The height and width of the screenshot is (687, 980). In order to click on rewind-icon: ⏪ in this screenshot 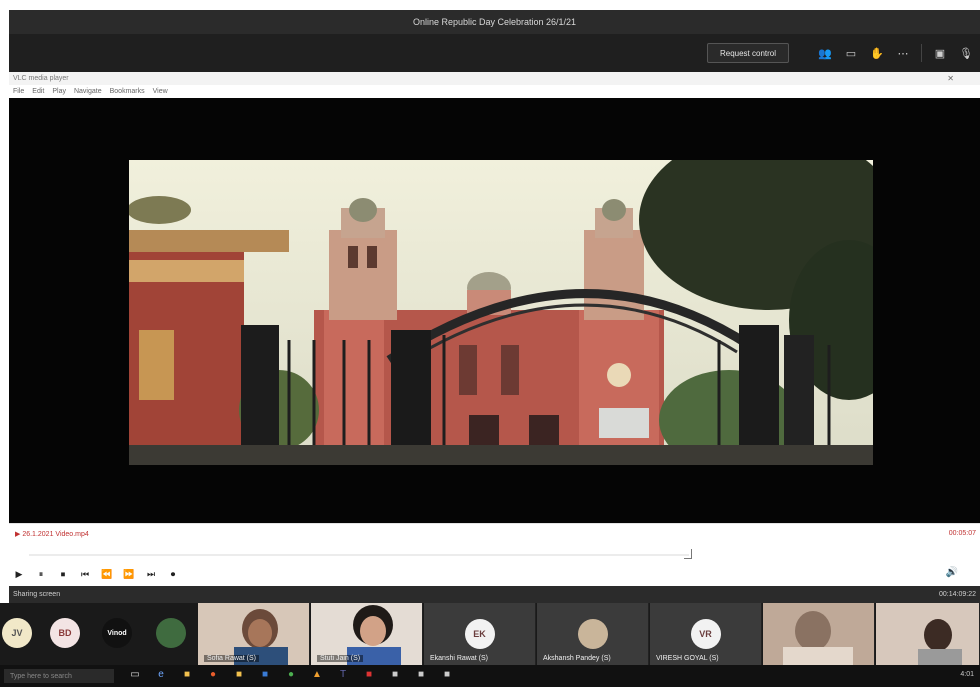, I will do `click(107, 574)`.